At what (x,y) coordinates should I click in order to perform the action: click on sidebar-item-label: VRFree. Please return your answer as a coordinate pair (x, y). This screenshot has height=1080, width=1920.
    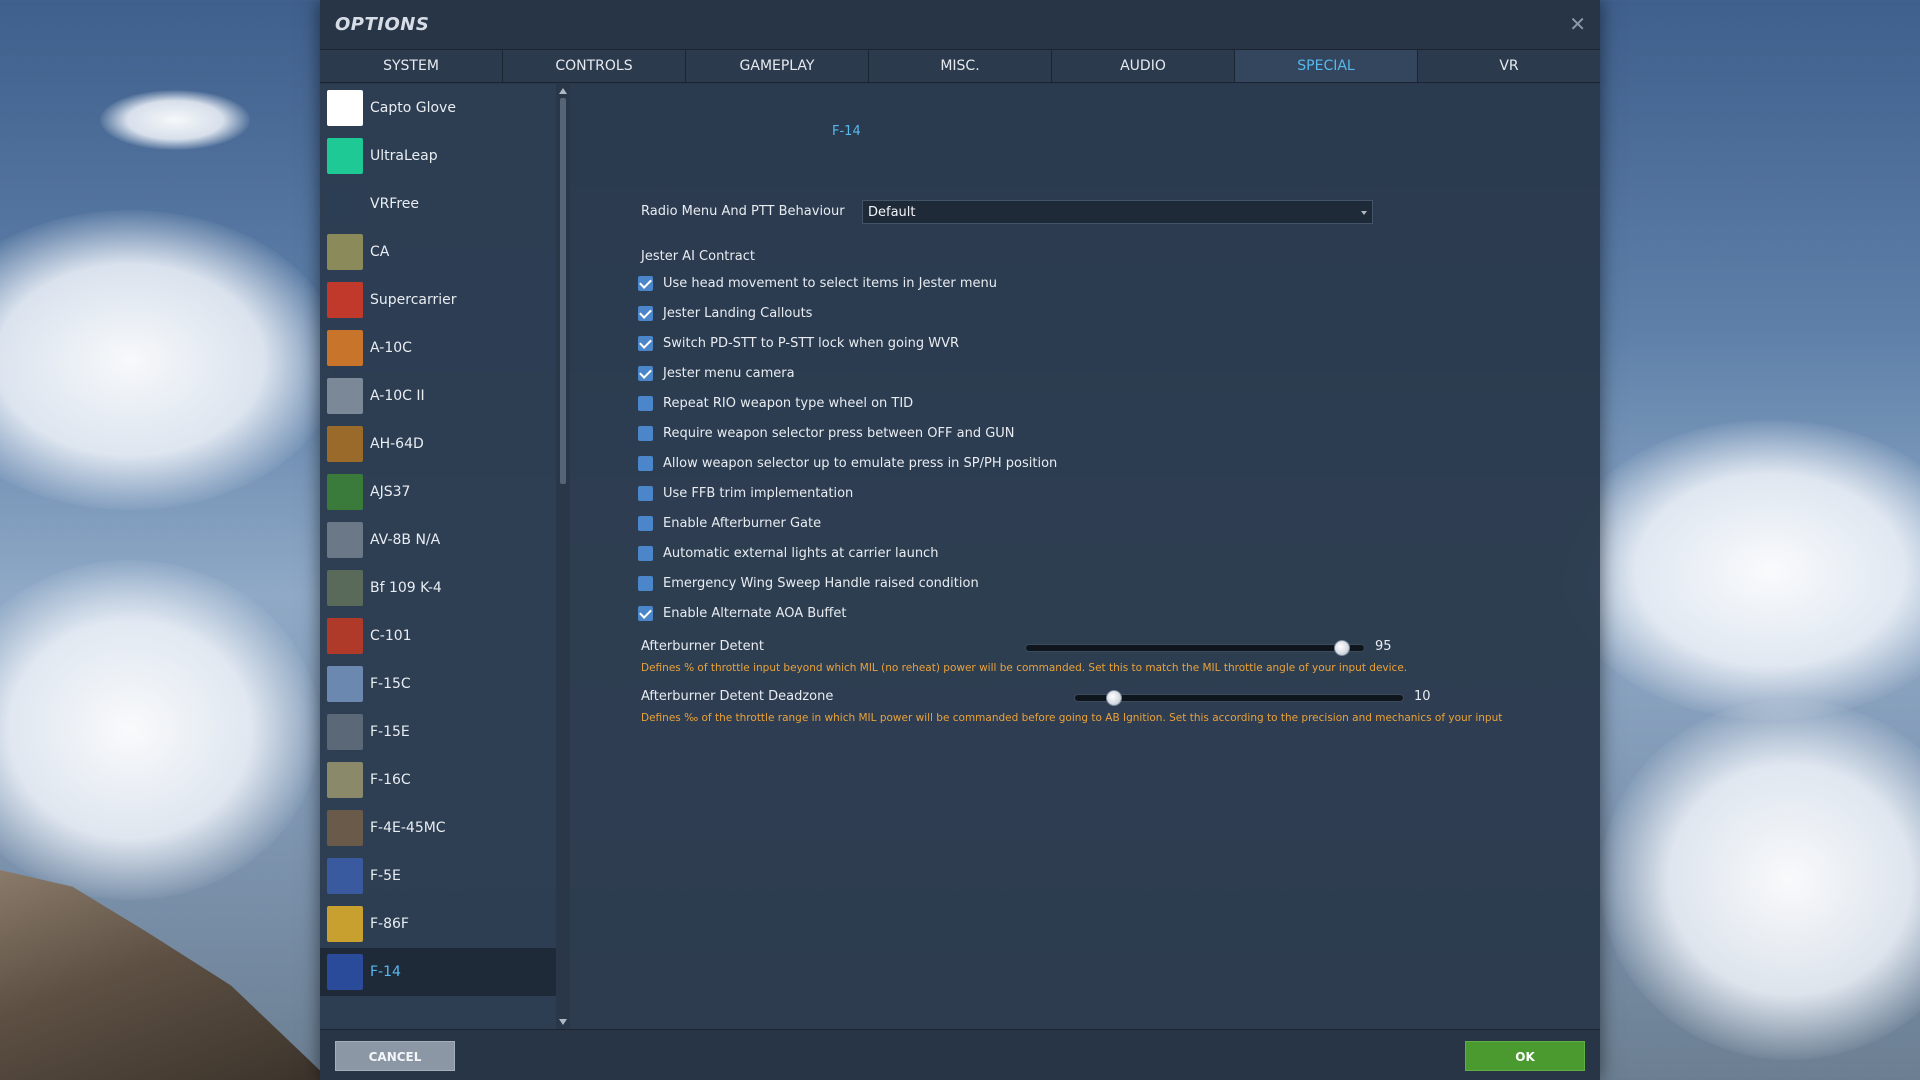
    Looking at the image, I should click on (395, 204).